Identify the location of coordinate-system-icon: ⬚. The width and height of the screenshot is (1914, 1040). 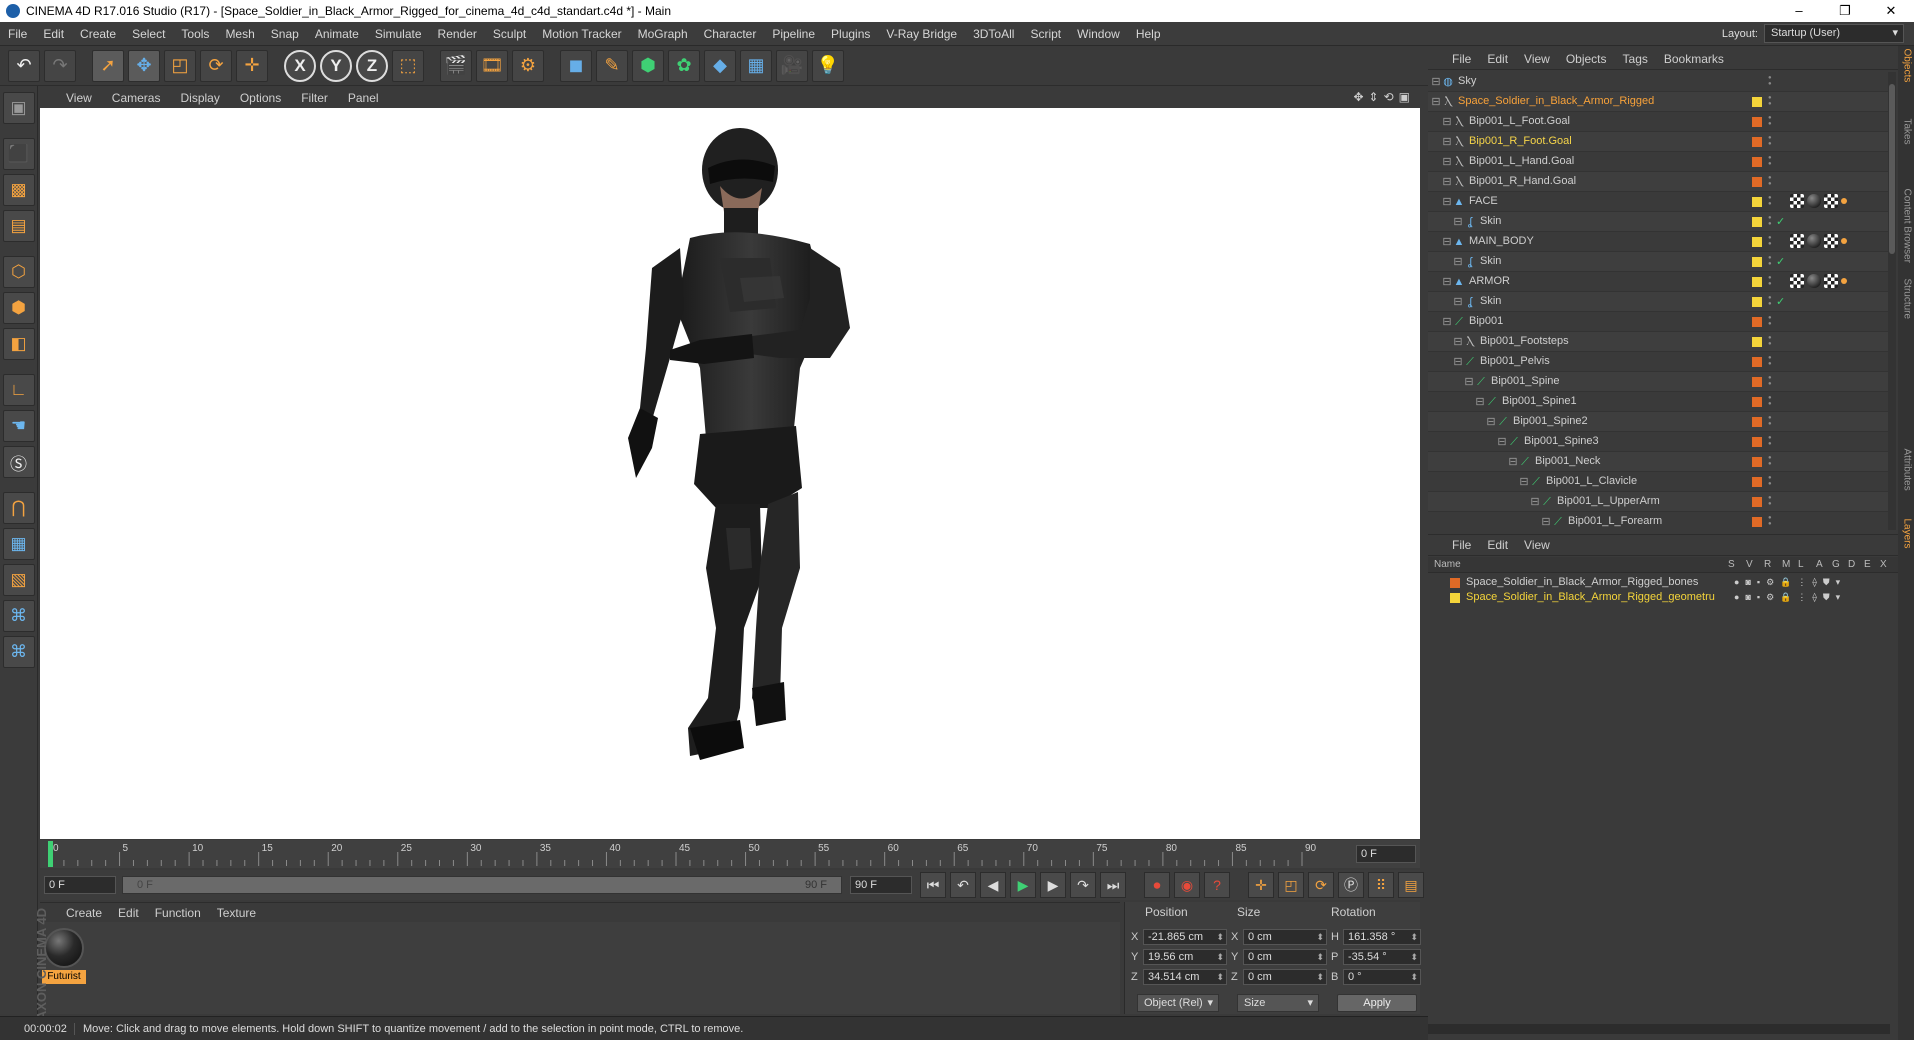
(408, 65).